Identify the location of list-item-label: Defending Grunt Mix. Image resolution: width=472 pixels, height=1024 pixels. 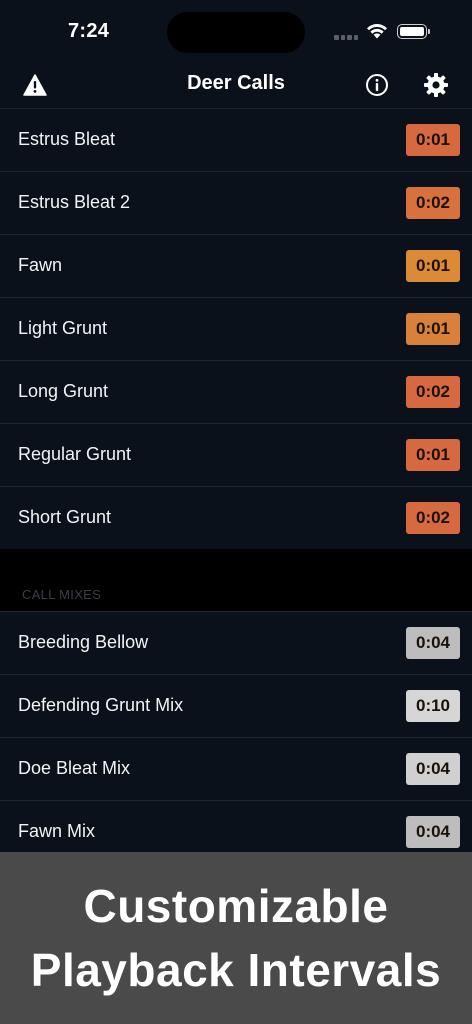
(101, 705).